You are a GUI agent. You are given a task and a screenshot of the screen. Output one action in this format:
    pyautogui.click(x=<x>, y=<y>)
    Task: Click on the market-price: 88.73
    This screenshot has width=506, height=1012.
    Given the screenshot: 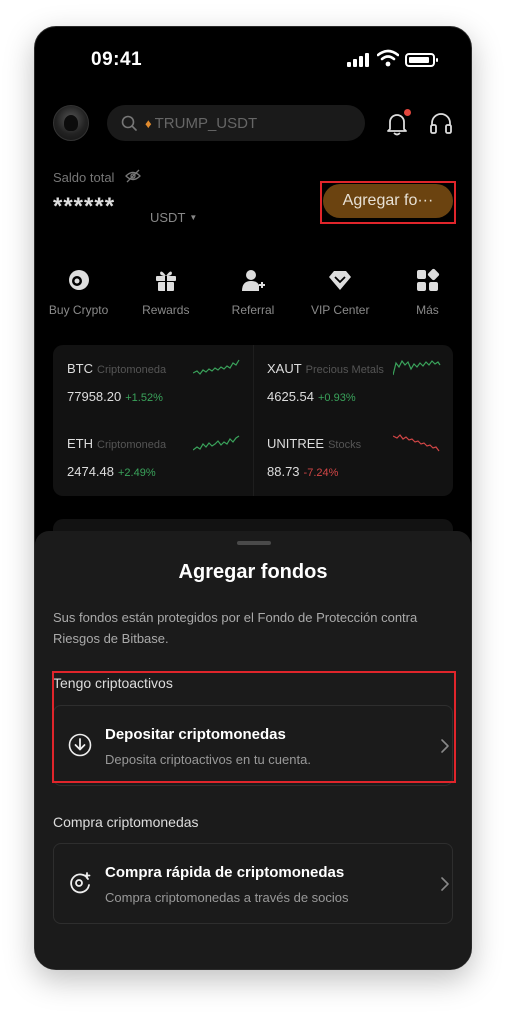 What is the action you would take?
    pyautogui.click(x=283, y=471)
    